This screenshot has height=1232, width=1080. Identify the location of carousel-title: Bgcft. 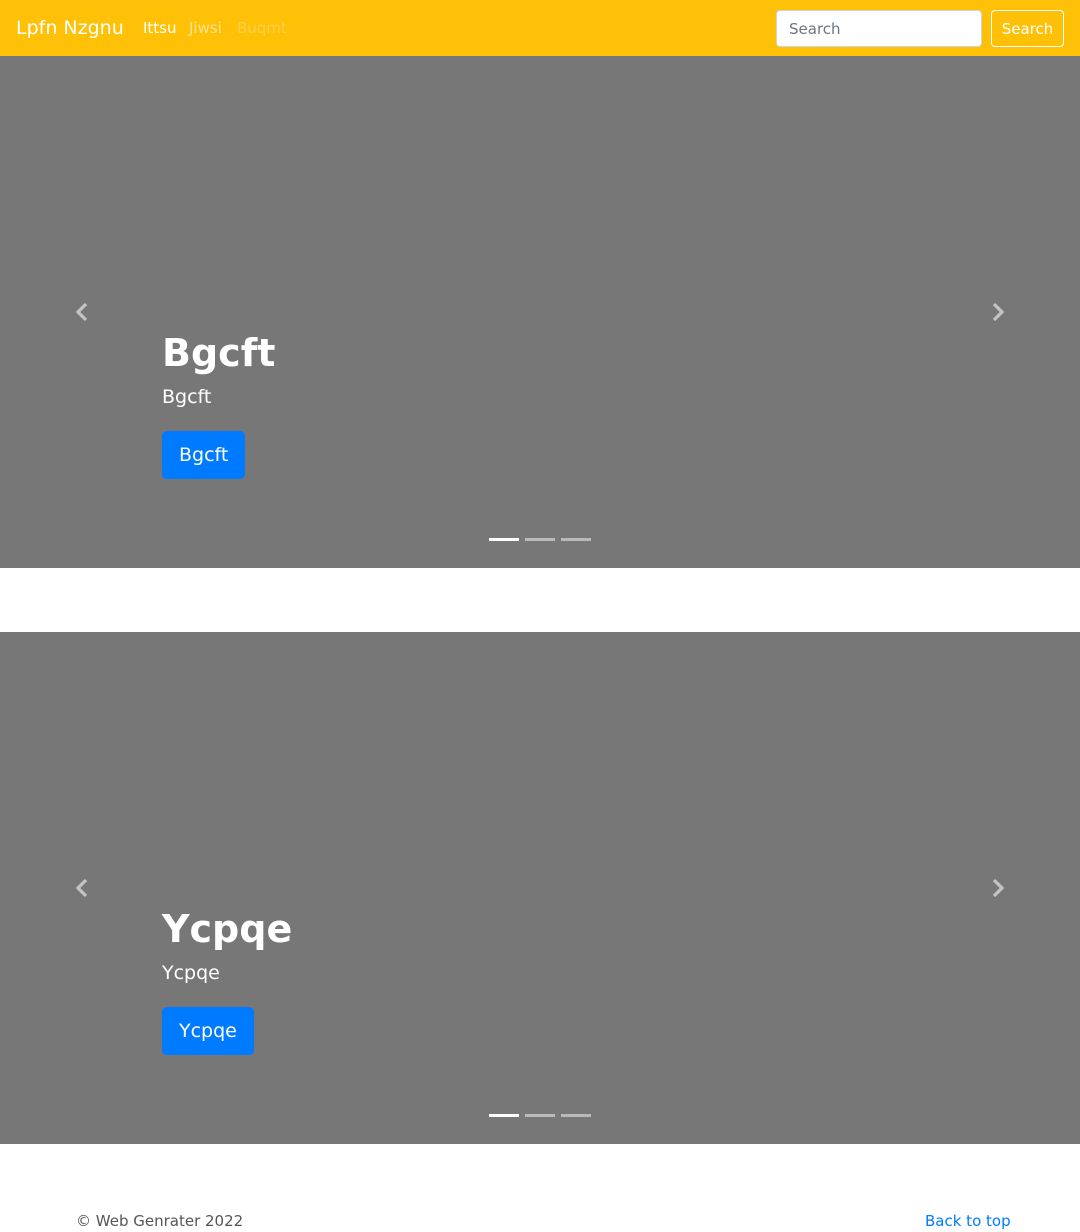
(219, 353).